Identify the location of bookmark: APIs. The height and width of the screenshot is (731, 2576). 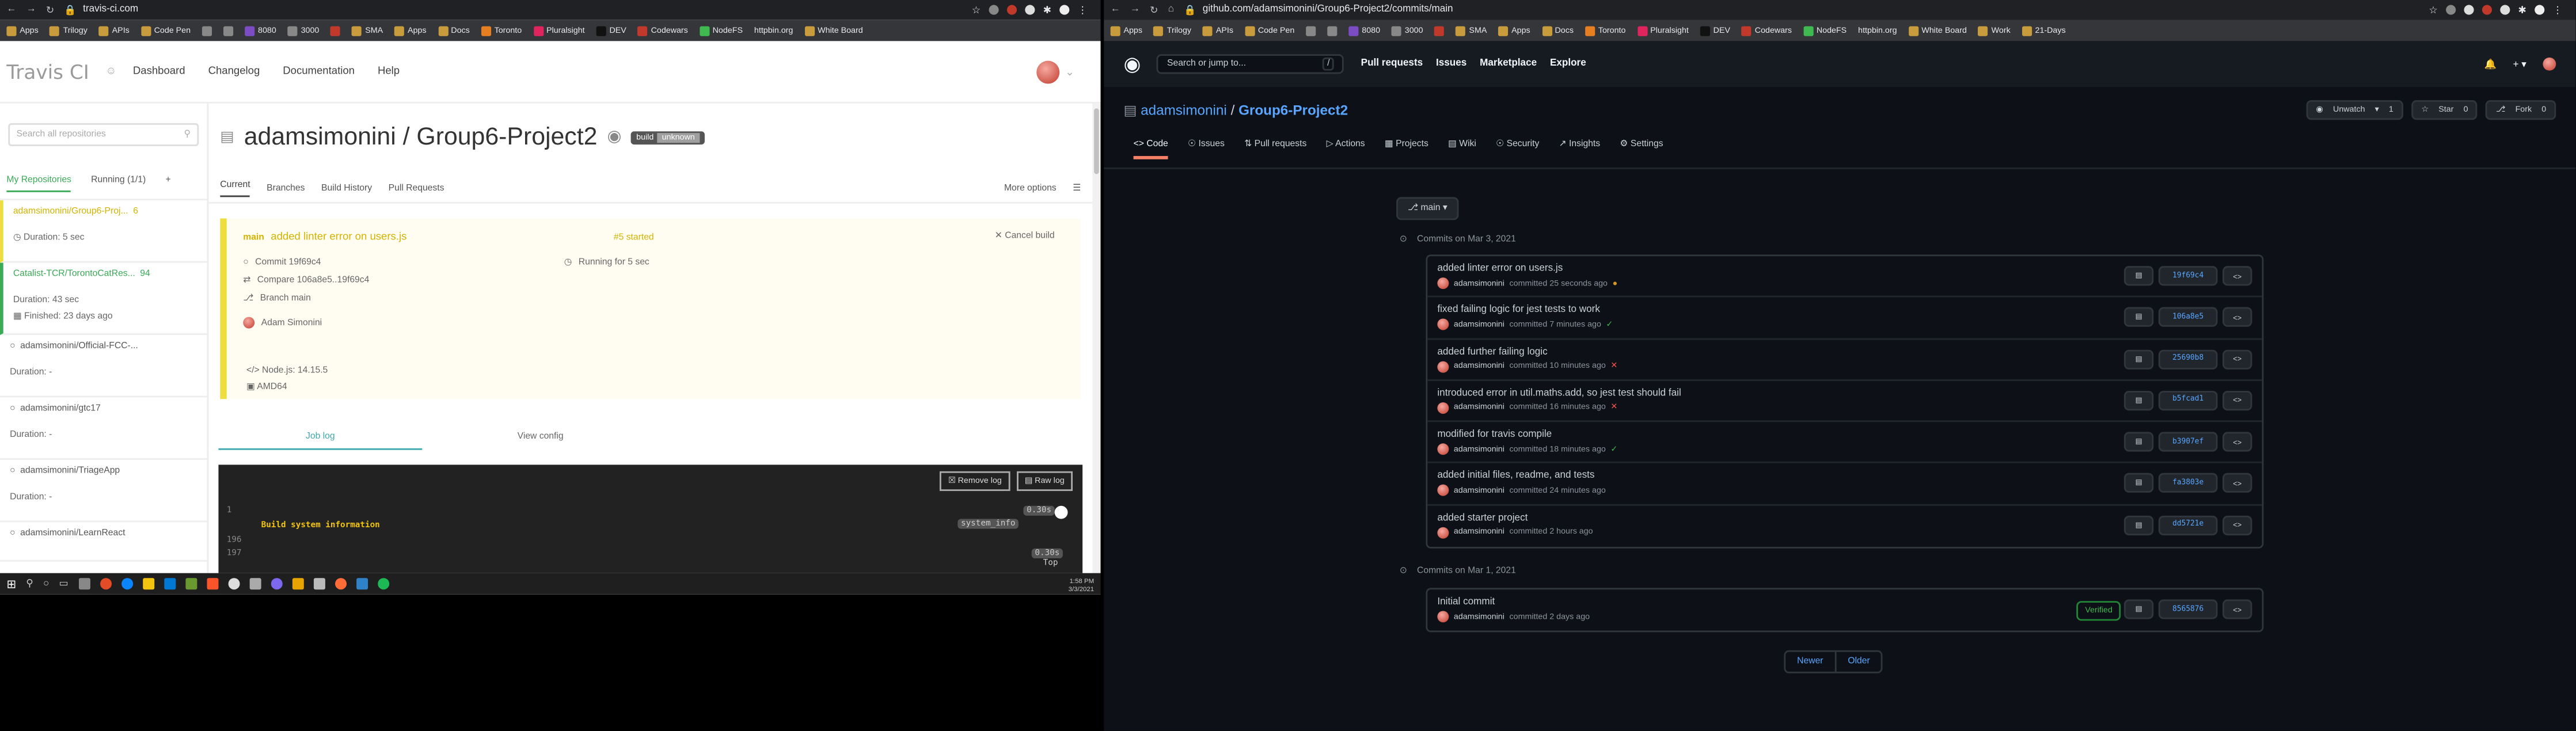
(1218, 30).